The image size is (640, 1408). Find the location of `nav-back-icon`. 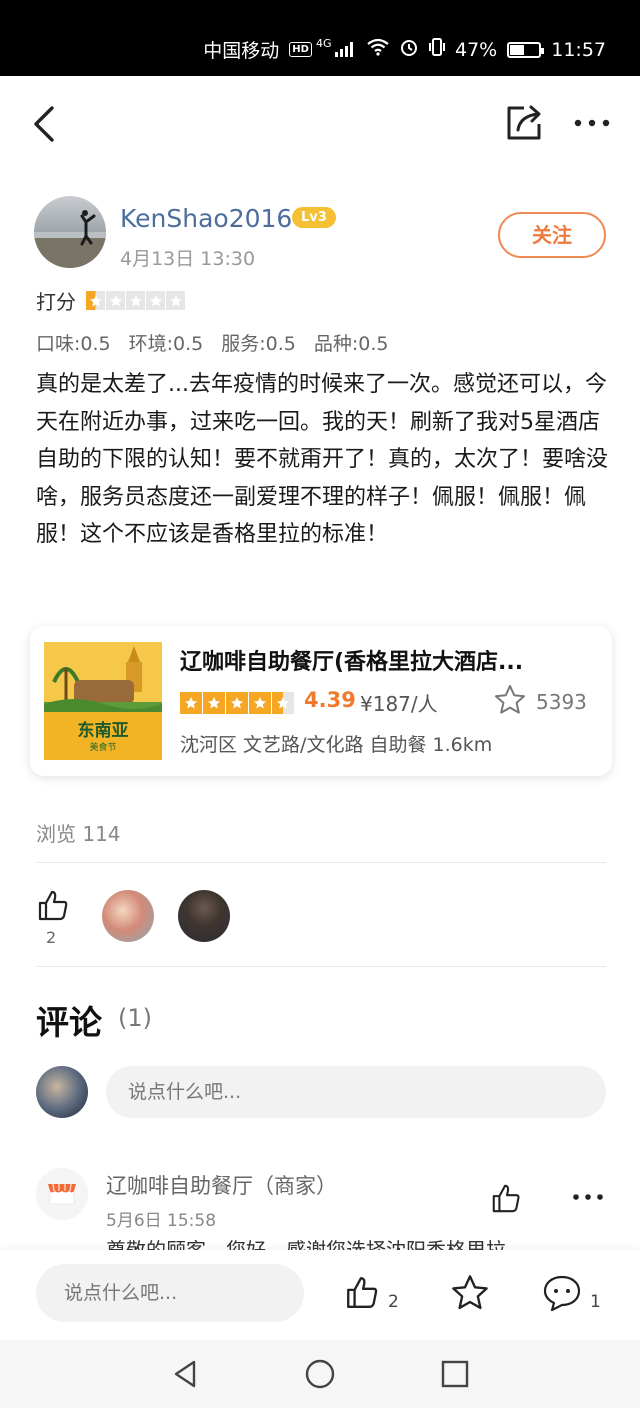

nav-back-icon is located at coordinates (185, 1374).